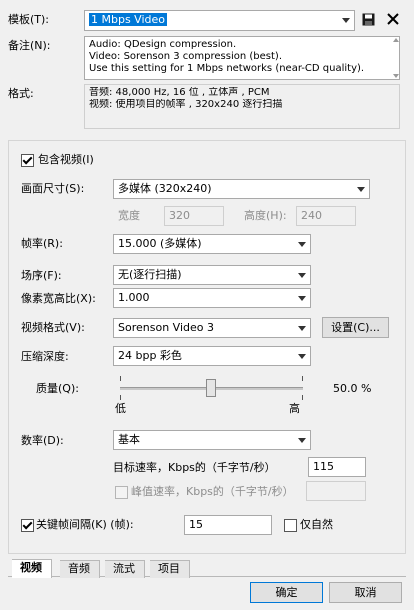 This screenshot has height=610, width=414. Describe the element at coordinates (129, 439) in the screenshot. I see `data-rate-value: 基本` at that location.